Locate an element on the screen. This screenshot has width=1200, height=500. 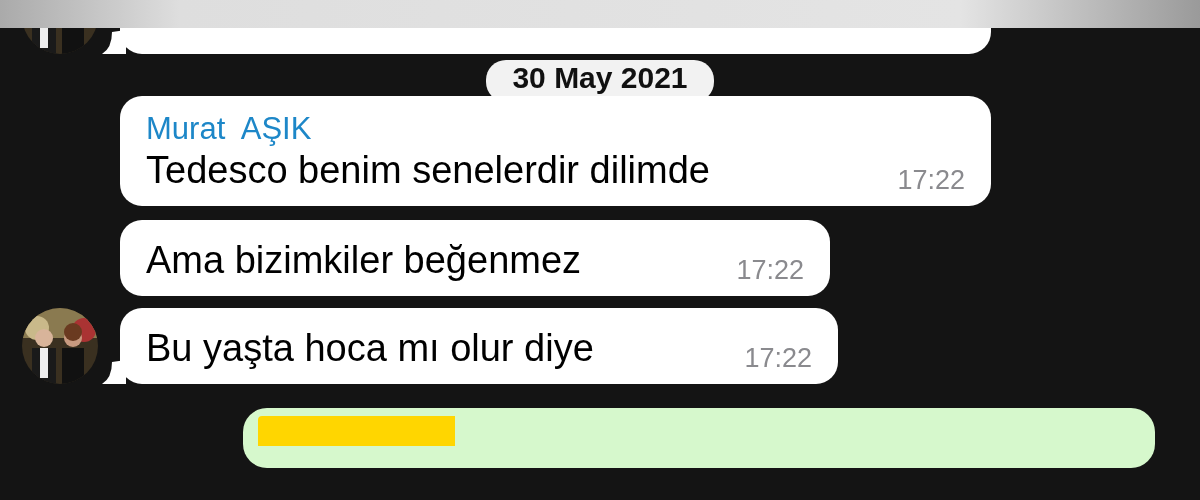
message-text: Ama bizimkiler beğenmez is located at coordinates (364, 260).